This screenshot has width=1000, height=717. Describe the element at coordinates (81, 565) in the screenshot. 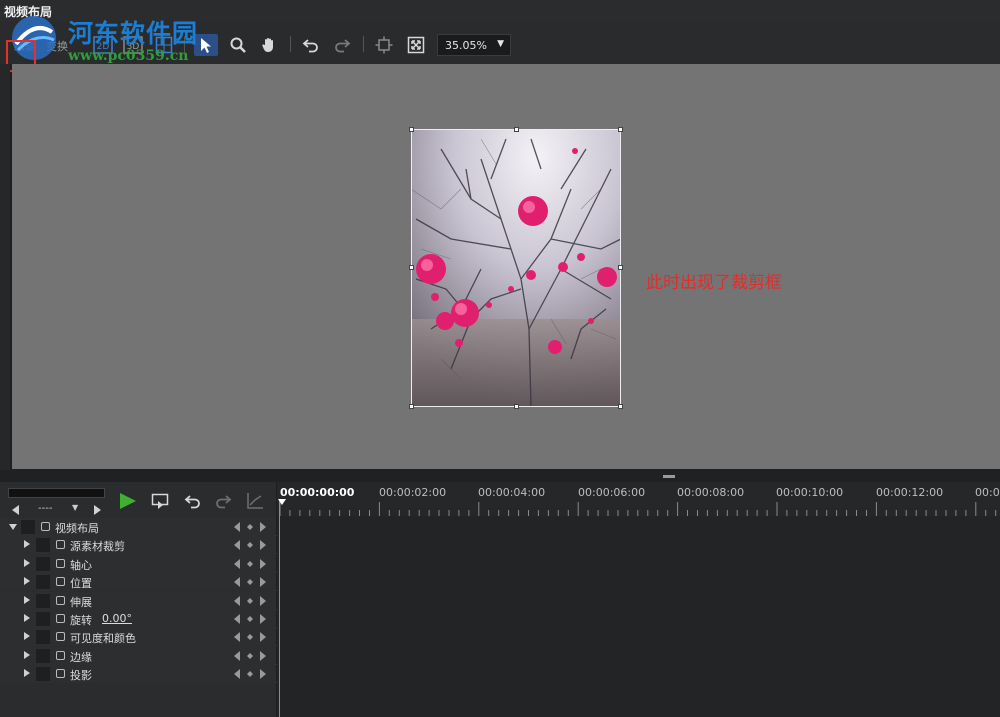

I see `track-label: 轴心` at that location.